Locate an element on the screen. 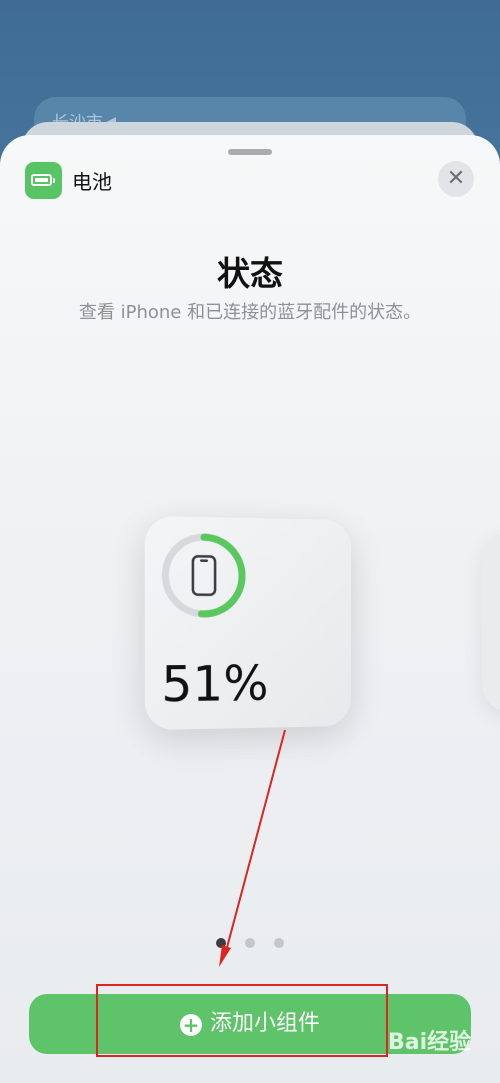  watermark-logo: Bai经验 is located at coordinates (430, 1042).